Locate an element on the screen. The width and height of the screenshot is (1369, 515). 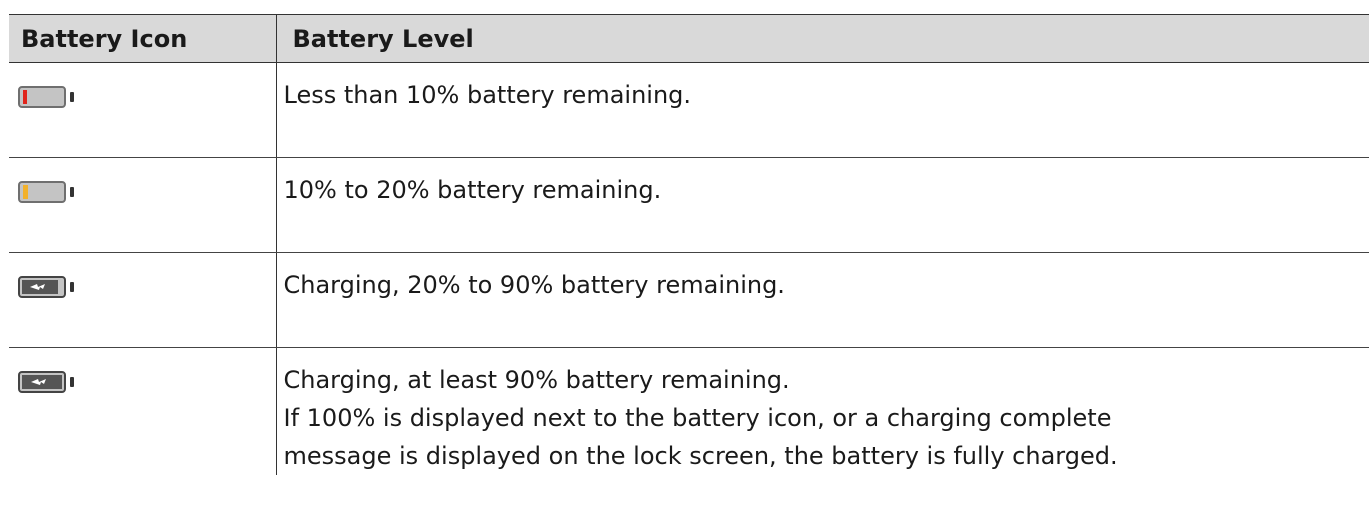
battery-level-text: Charging, 20% to 90% battery remaining. is located at coordinates (534, 285).